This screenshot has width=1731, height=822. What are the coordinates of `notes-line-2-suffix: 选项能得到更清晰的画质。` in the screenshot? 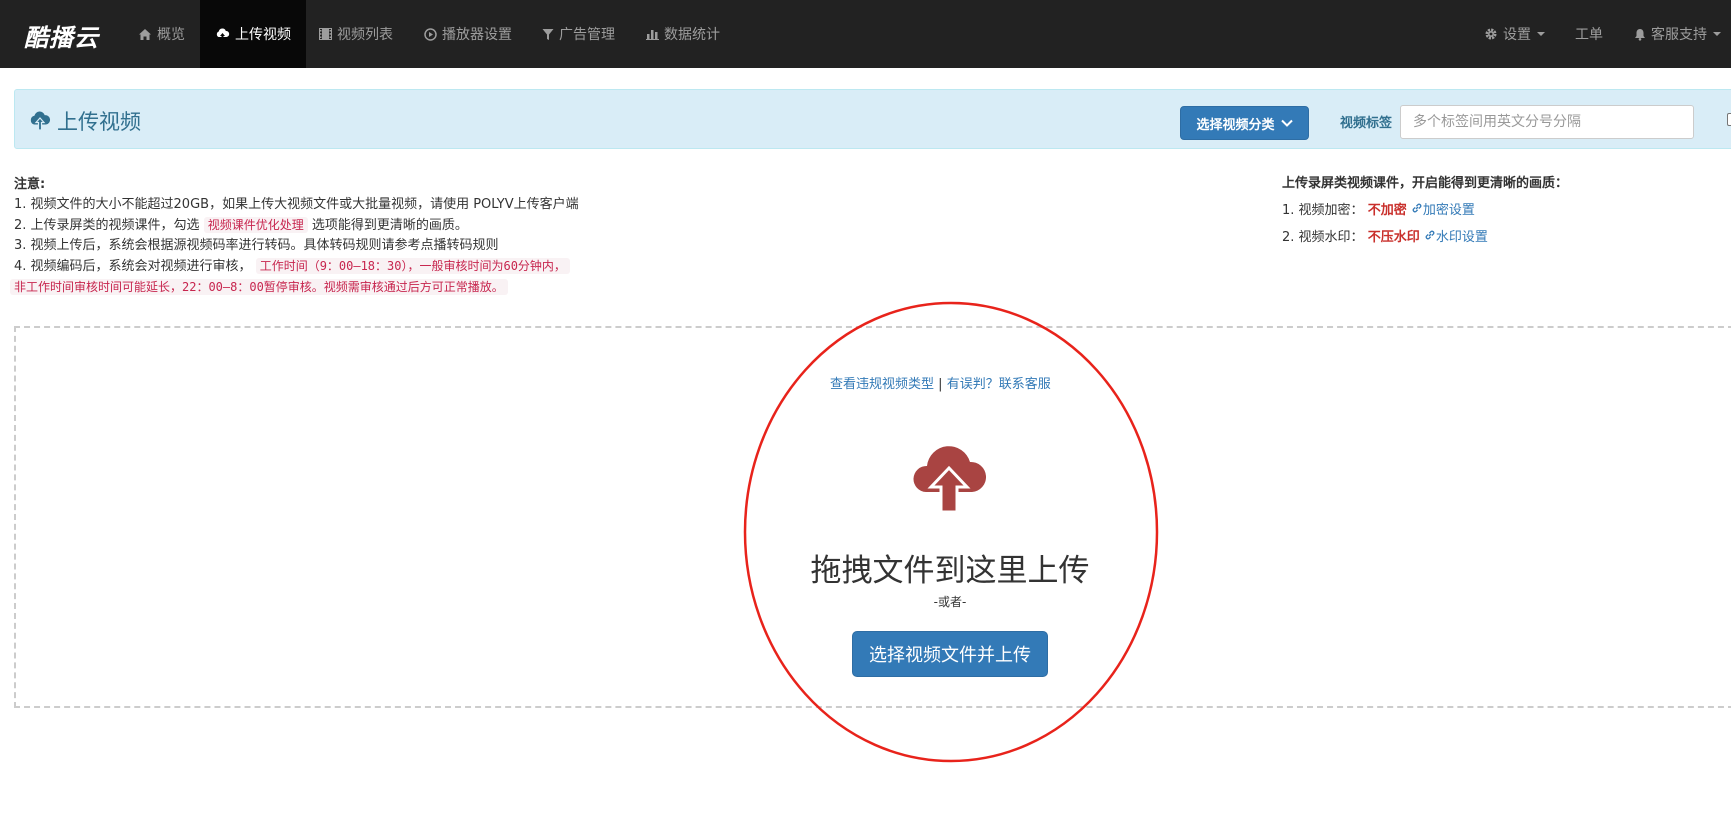 It's located at (389, 225).